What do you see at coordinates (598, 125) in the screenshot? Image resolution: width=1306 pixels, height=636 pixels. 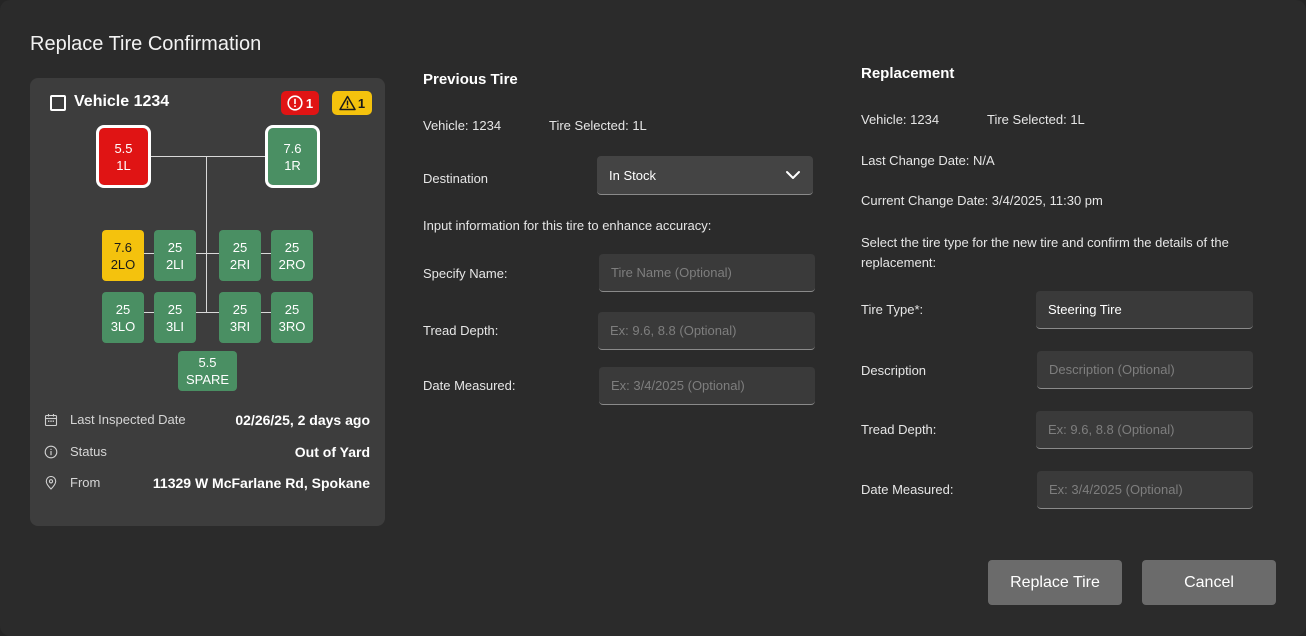 I see `previous-tire-selected: Tire Selected: 1L` at bounding box center [598, 125].